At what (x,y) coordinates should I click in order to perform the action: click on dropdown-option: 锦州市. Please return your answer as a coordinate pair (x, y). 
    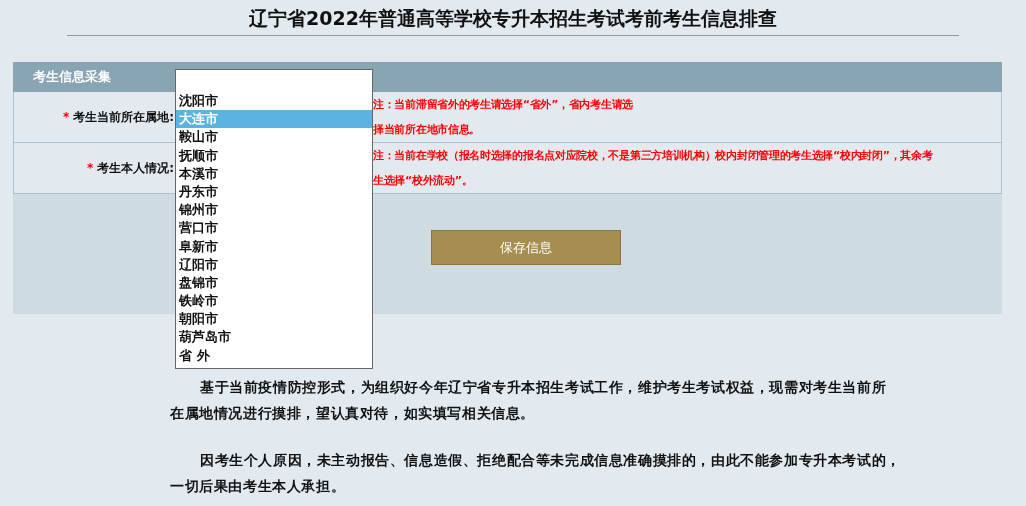
    Looking at the image, I should click on (274, 210).